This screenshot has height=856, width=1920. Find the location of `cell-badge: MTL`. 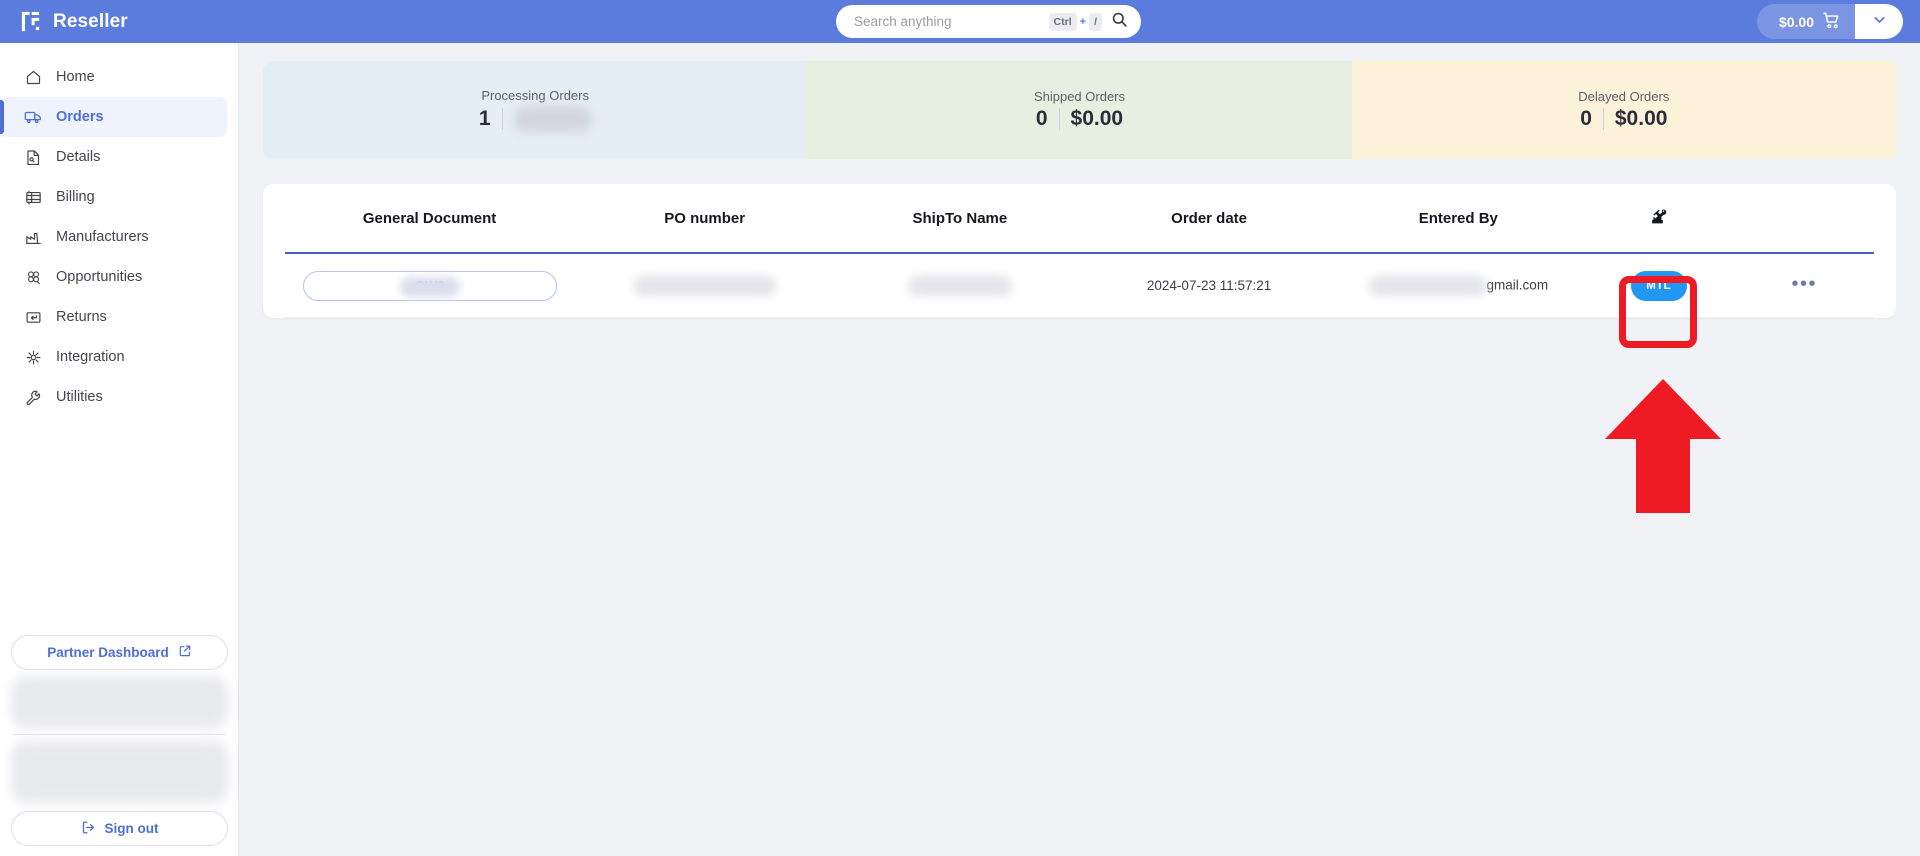

cell-badge: MTL is located at coordinates (1659, 285).